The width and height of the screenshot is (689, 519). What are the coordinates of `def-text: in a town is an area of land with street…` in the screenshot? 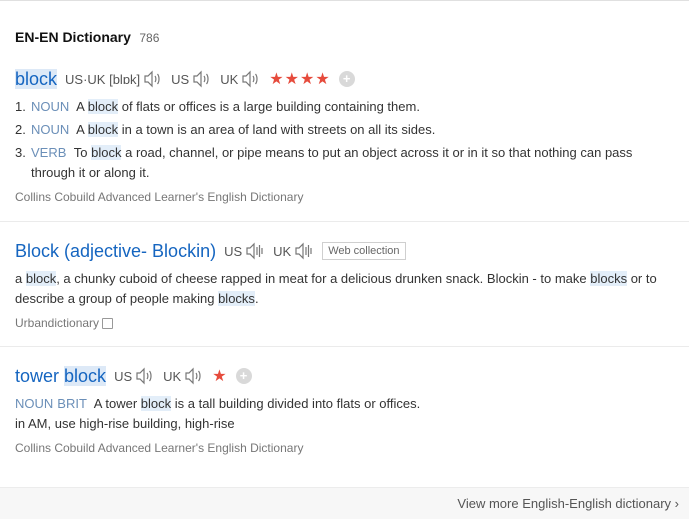 It's located at (277, 129).